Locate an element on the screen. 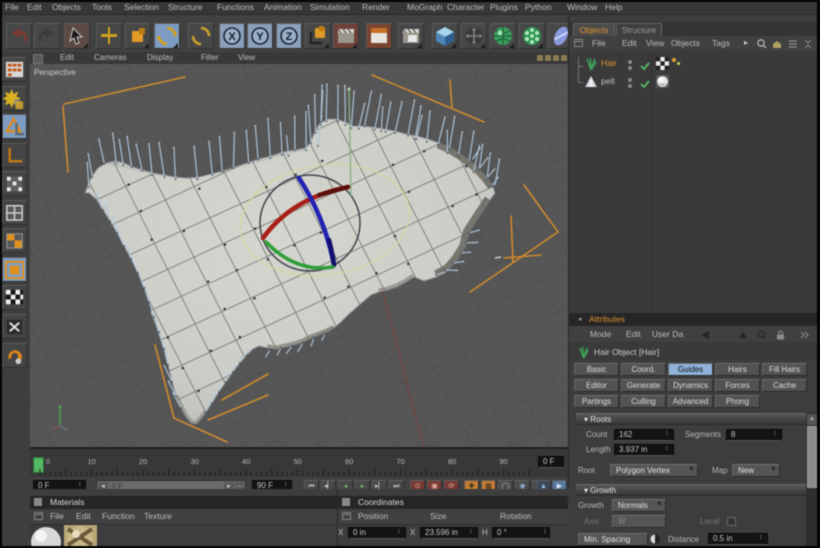 The height and width of the screenshot is (548, 820). svg-text: Z is located at coordinates (289, 37).